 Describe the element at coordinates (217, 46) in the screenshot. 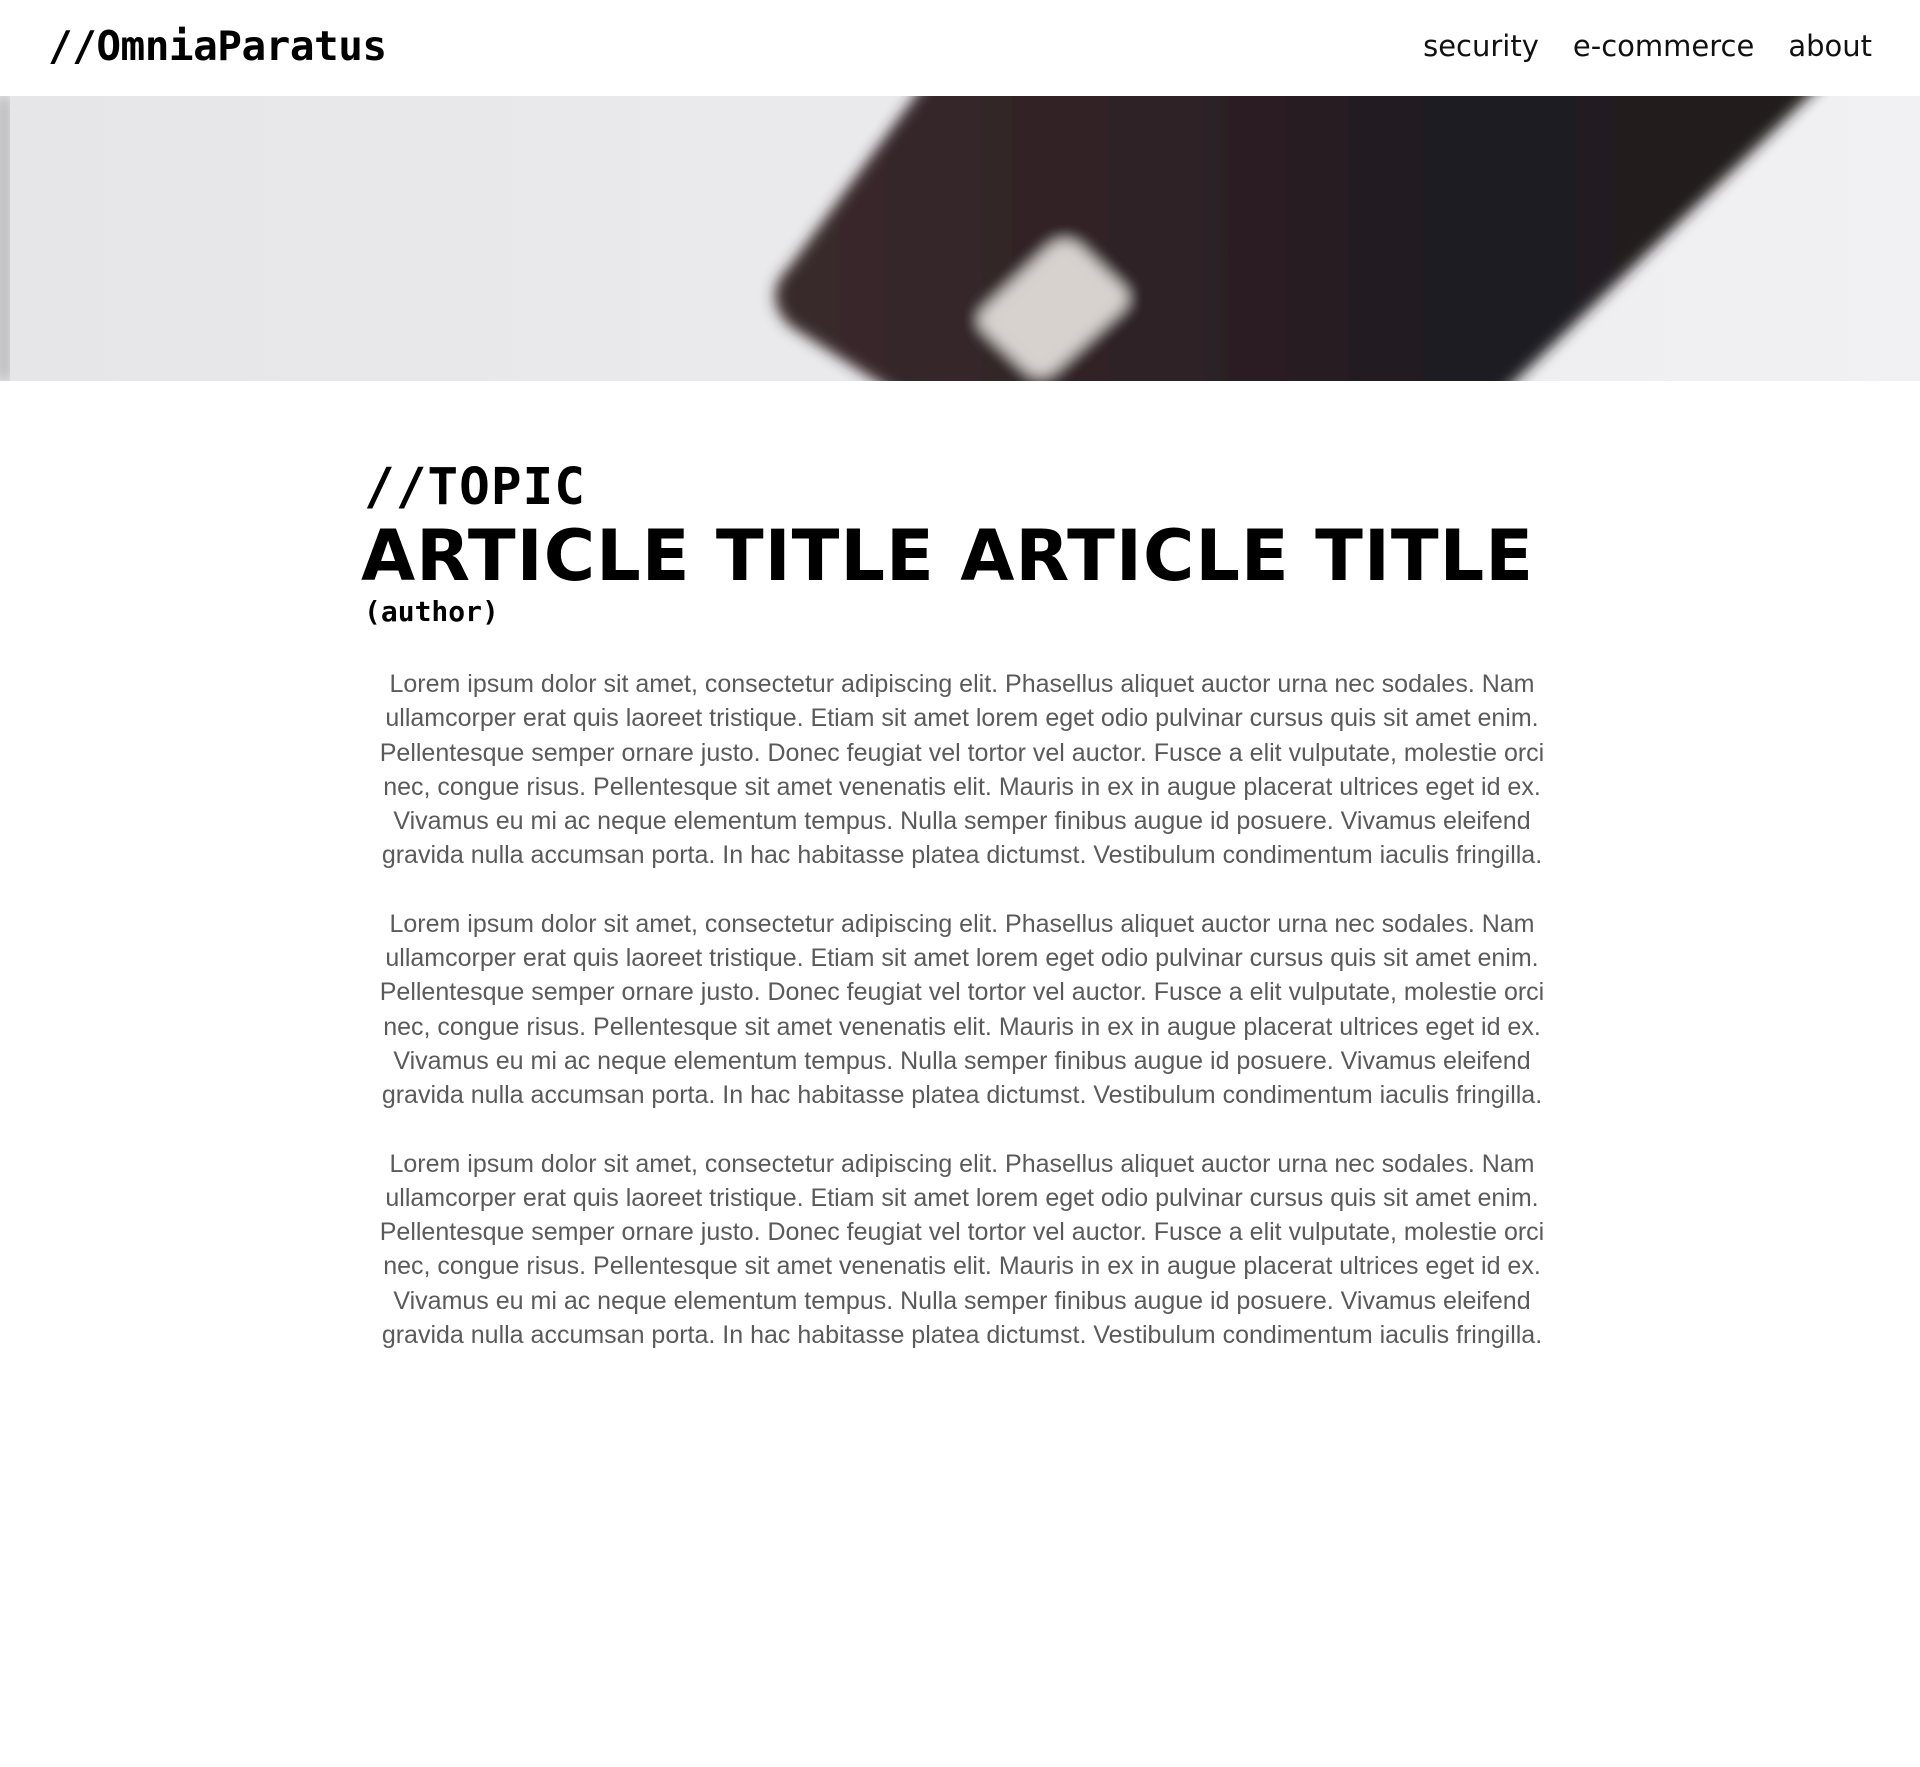

I see `site-logo: //OmniaParatus` at that location.